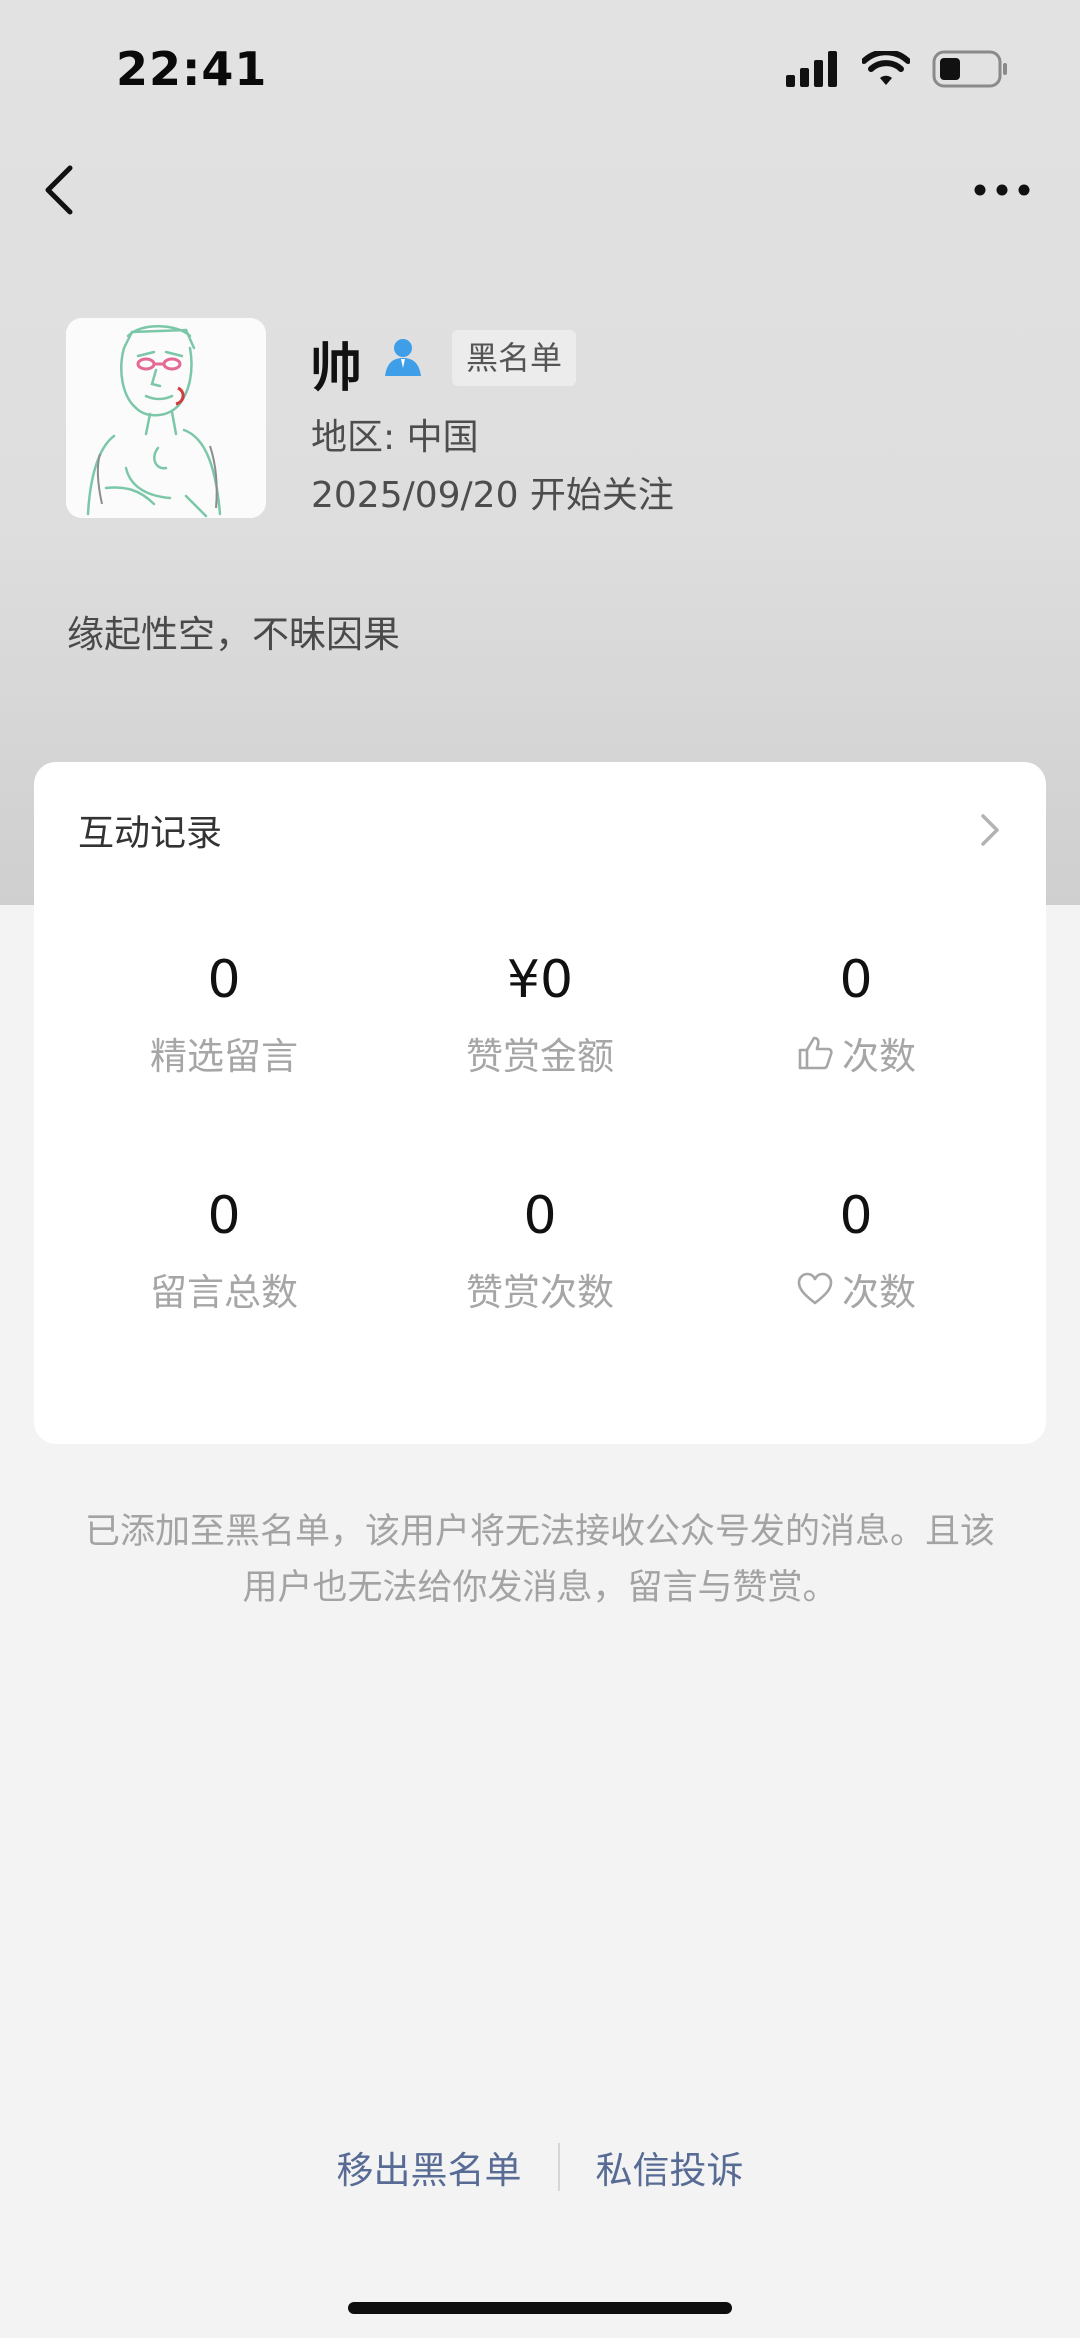 The height and width of the screenshot is (2338, 1080). I want to click on stat-label: 赞赏次数, so click(540, 1292).